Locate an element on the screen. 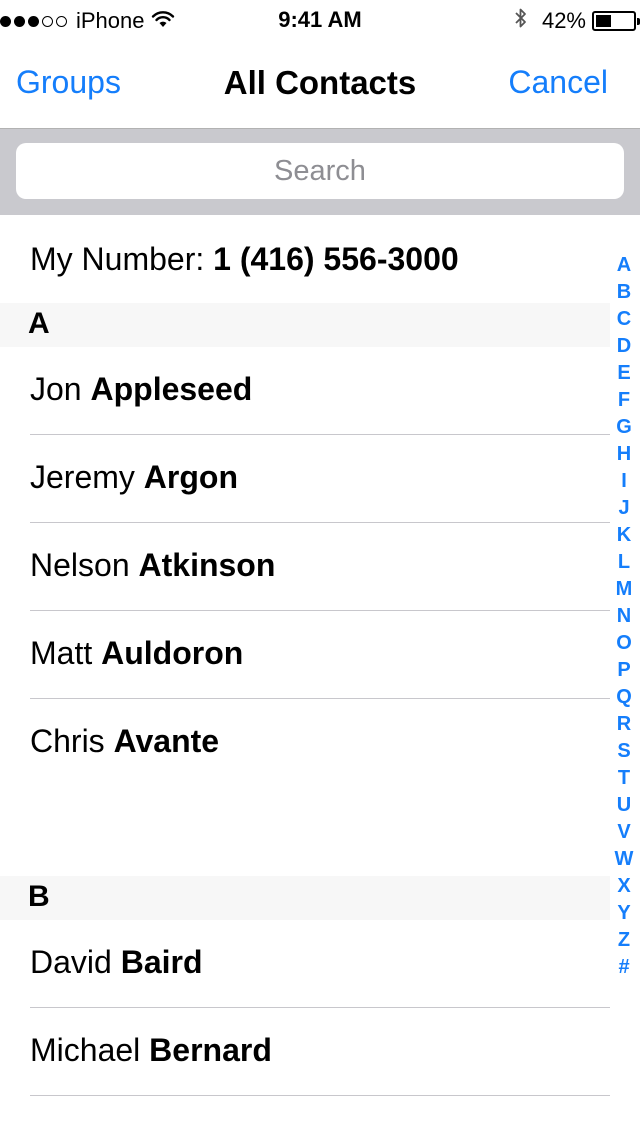 The image size is (640, 1136). contact-last-name: Auldoron is located at coordinates (172, 653).